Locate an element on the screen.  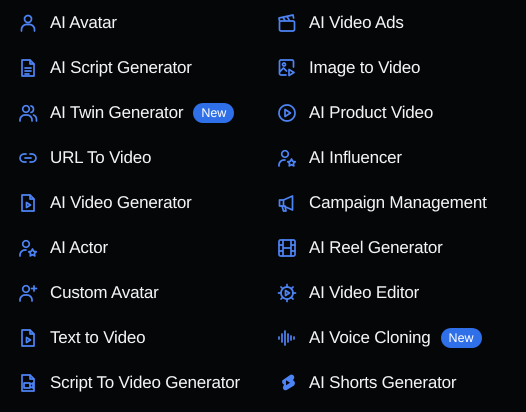
menu-item: AI Voice Cloning is located at coordinates (370, 338).